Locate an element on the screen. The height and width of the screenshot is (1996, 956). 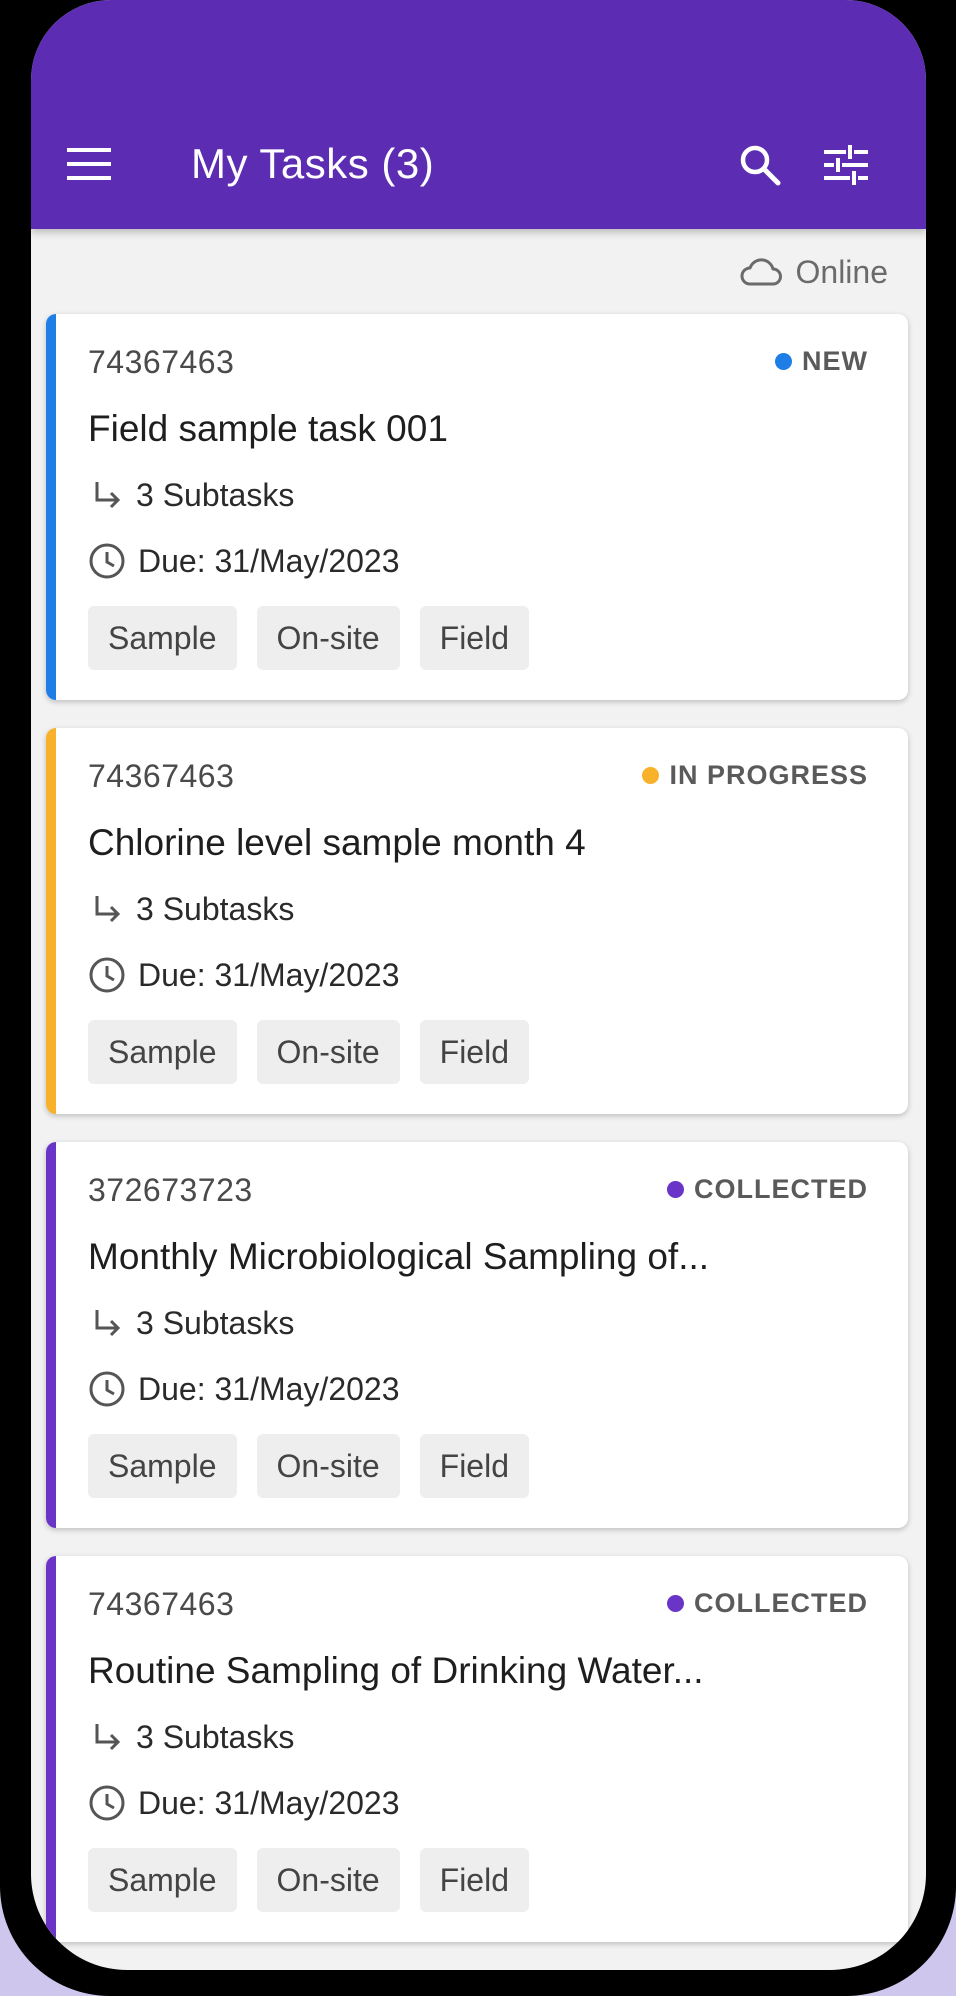
status-badge: NEW is located at coordinates (821, 361).